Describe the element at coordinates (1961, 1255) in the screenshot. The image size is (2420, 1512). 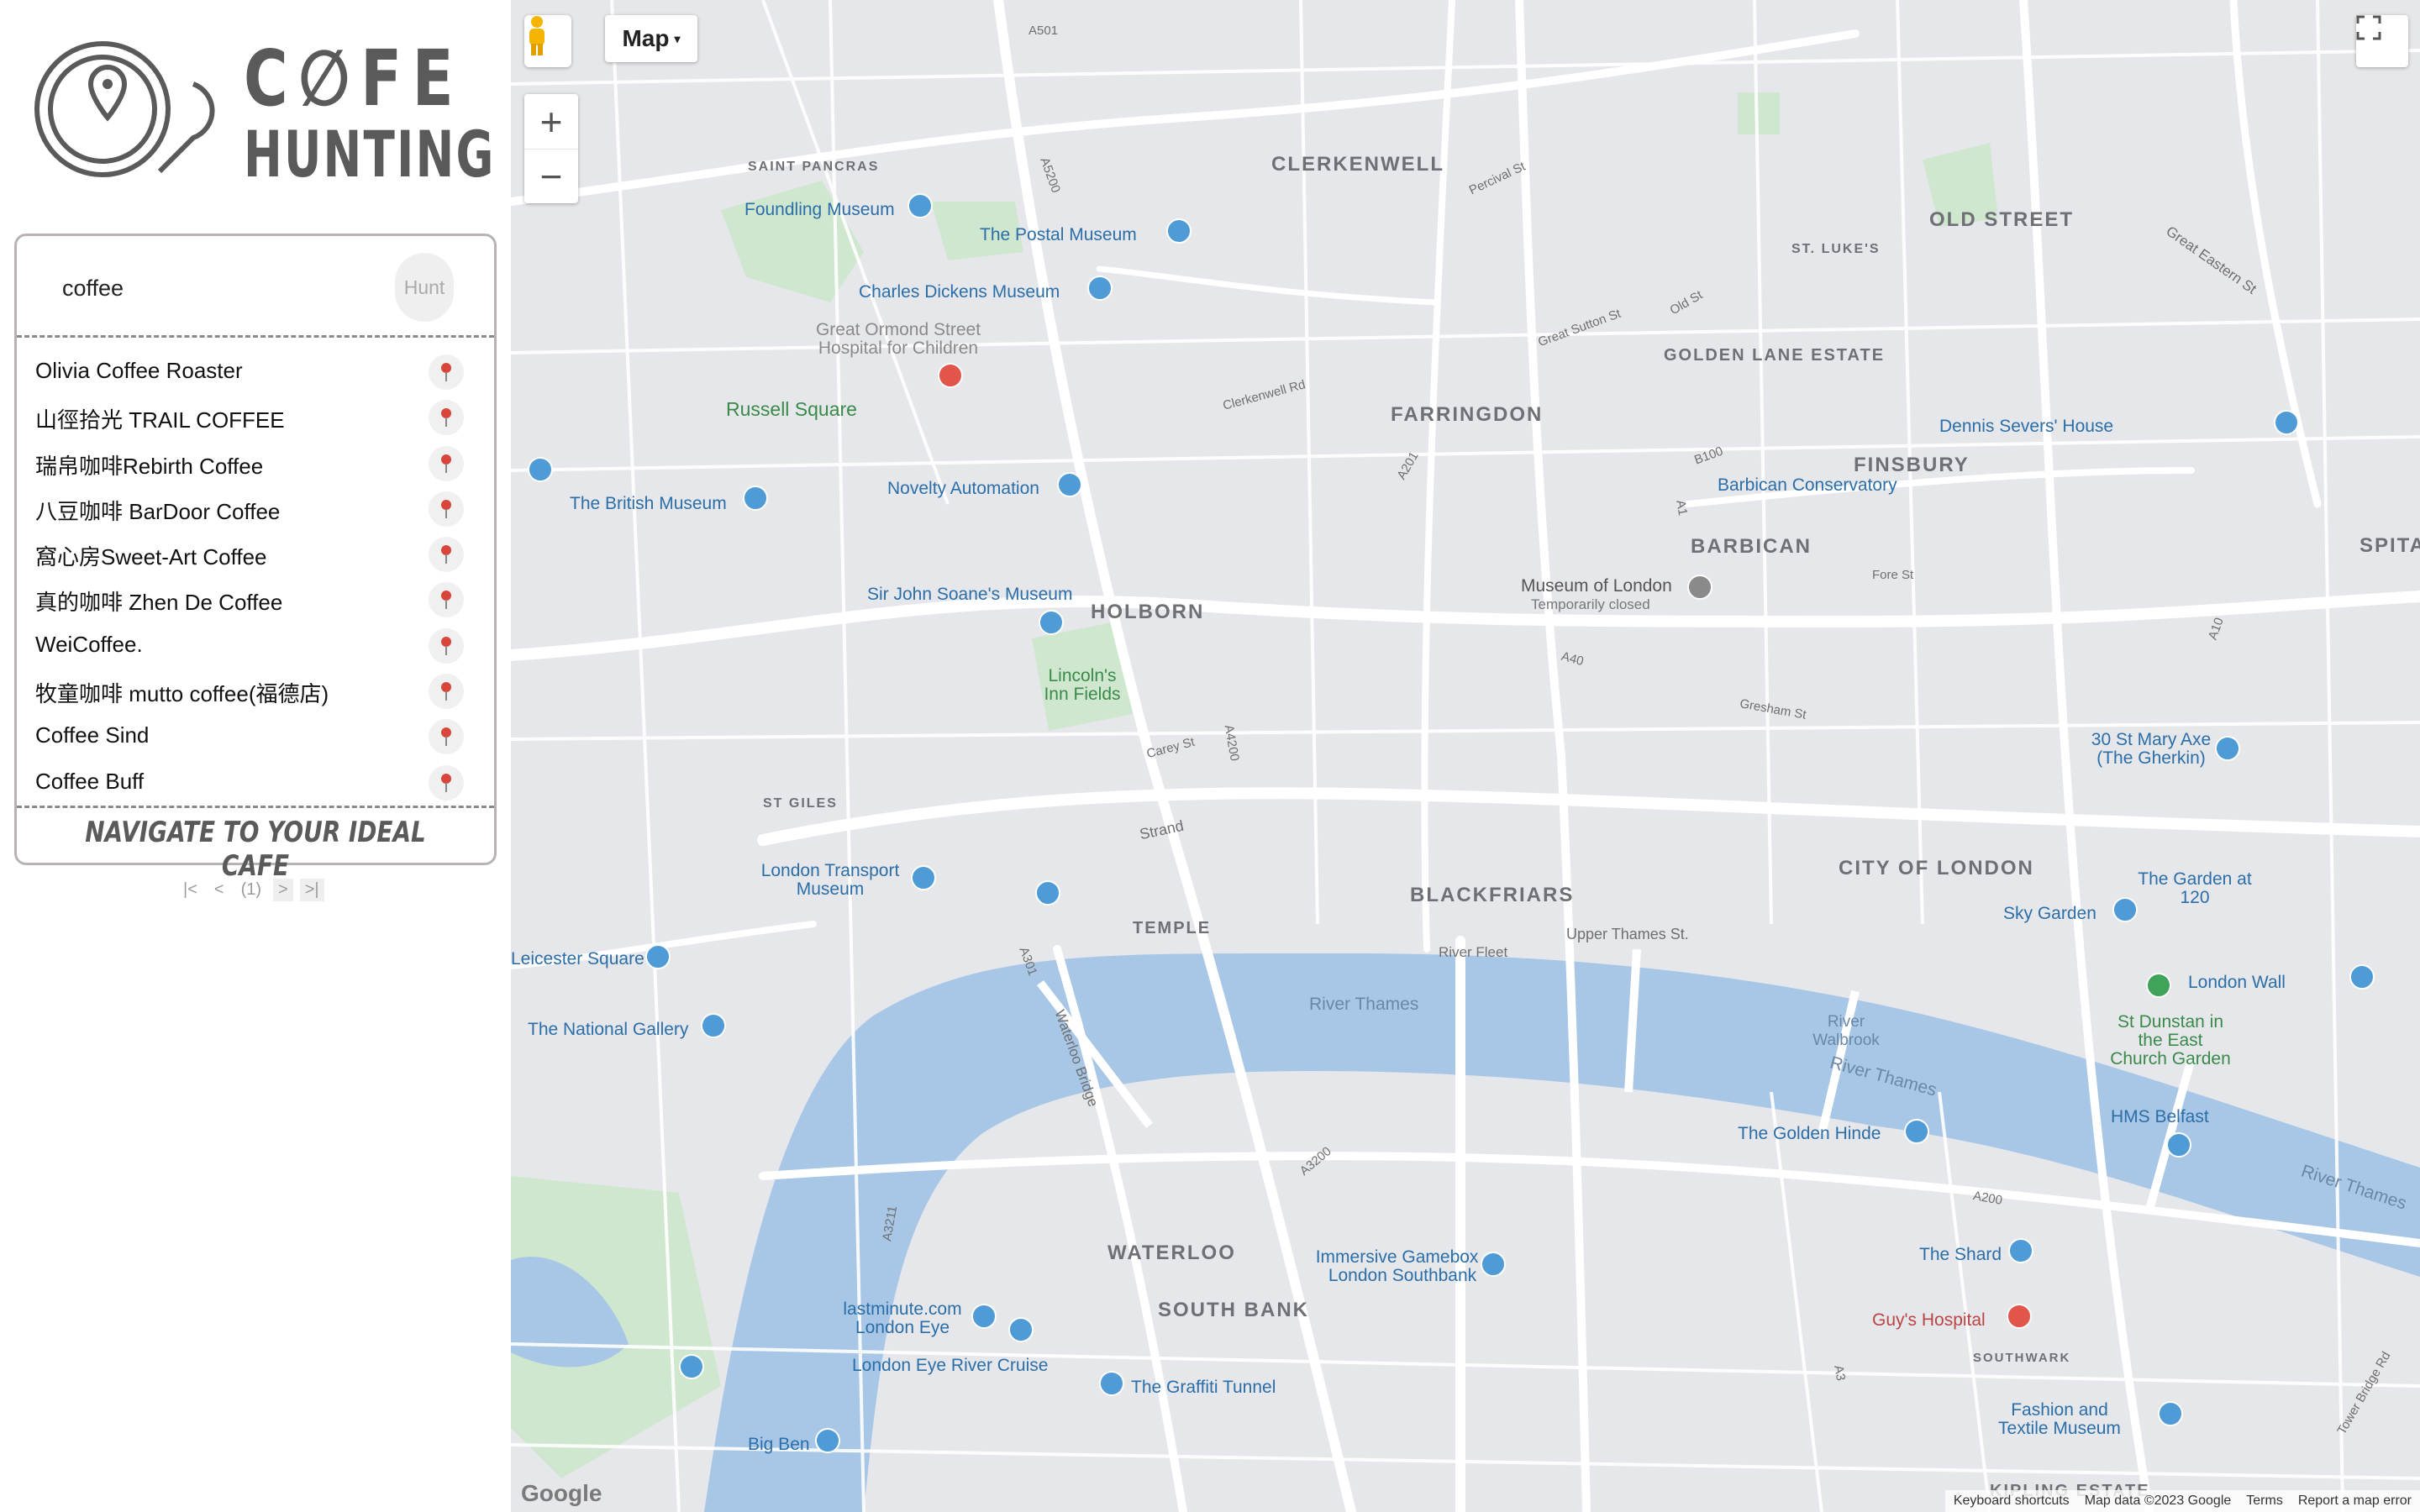
I see `poi-label: The Shard` at that location.